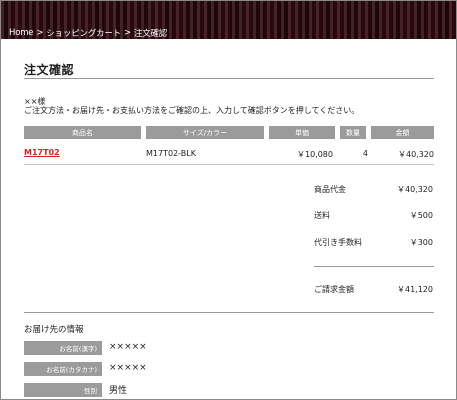 The image size is (457, 400). I want to click on column-header-unit-price: 単価, so click(302, 132).